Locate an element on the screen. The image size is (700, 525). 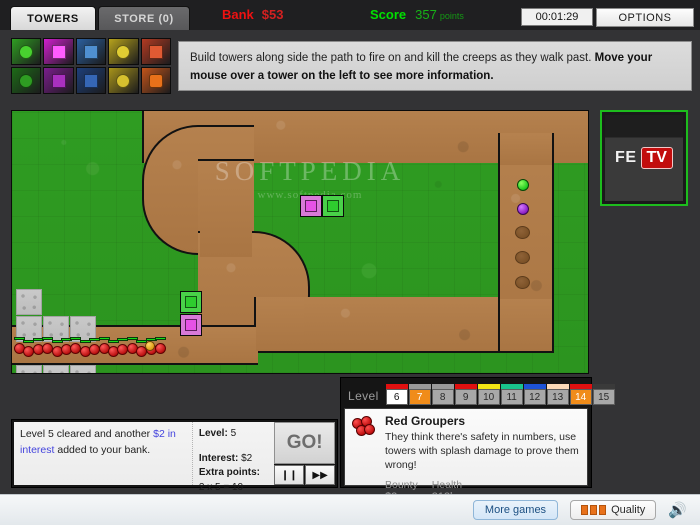
tower-purple-cone is located at coordinates (58, 80).